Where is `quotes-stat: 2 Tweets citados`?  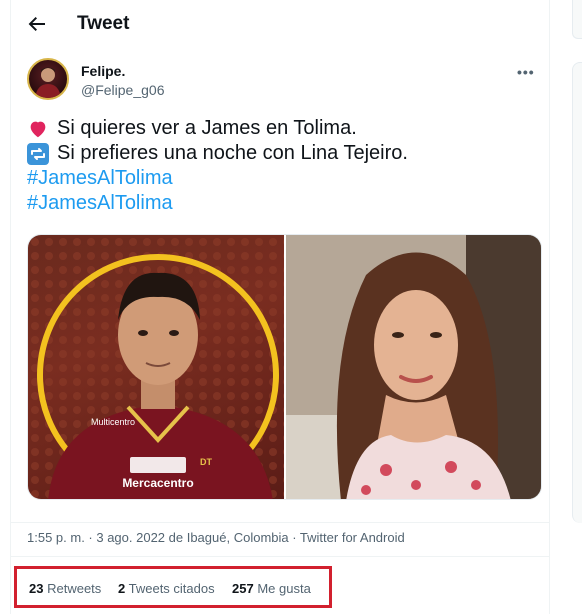
quotes-stat: 2 Tweets citados is located at coordinates (166, 588).